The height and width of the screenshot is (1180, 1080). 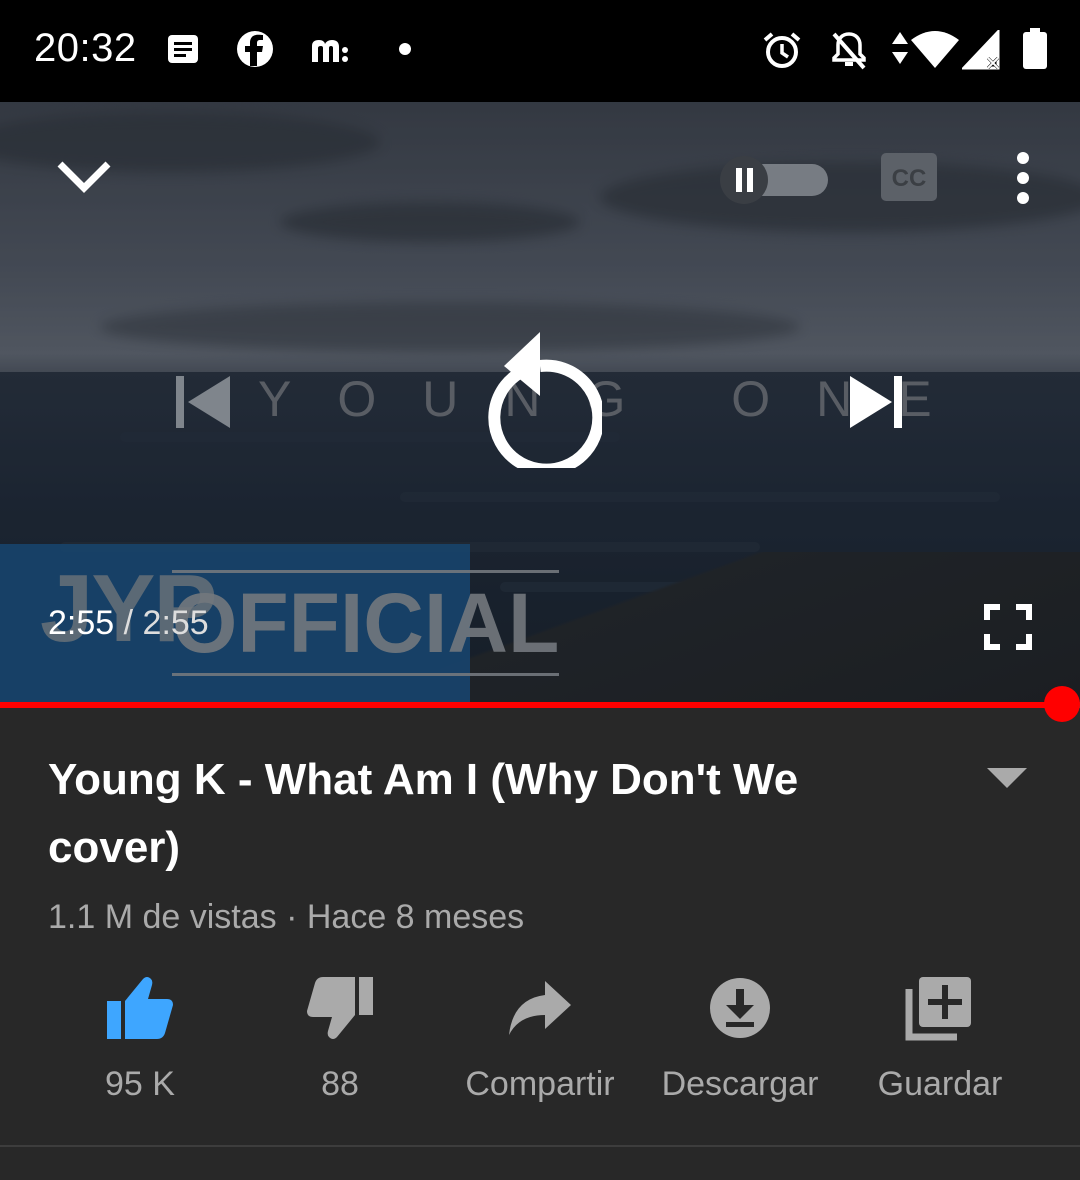 What do you see at coordinates (1023, 178) in the screenshot?
I see `more-options-icon` at bounding box center [1023, 178].